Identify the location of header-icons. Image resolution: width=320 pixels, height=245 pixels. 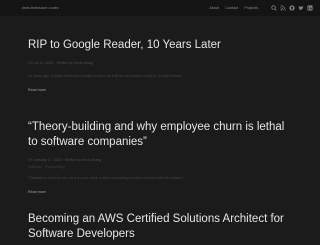
(290, 8).